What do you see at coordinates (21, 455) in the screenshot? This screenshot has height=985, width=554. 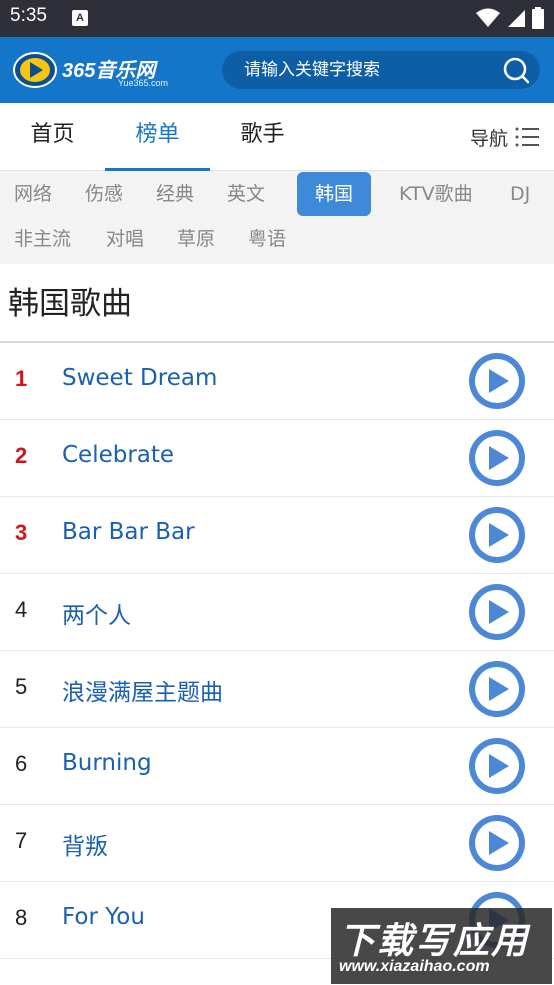 I see `song-rank: 2` at bounding box center [21, 455].